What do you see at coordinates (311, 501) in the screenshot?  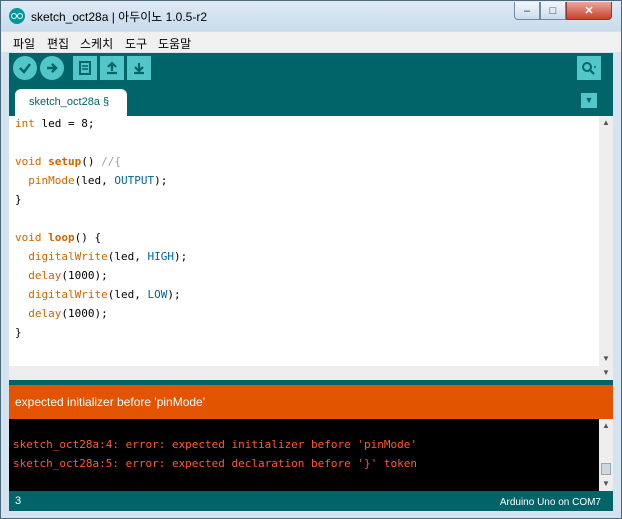 I see `bottom-status-bar: 3 Arduino Uno on COM7` at bounding box center [311, 501].